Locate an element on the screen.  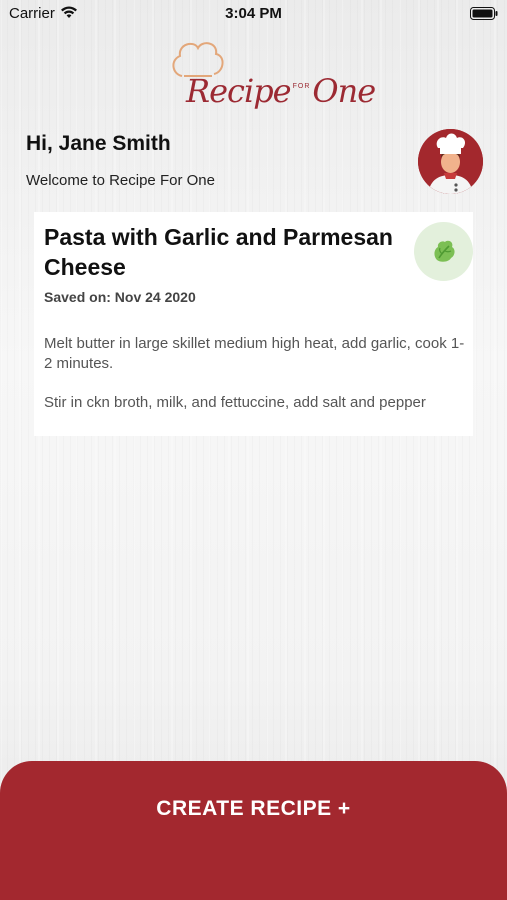
status-bar: Carrier 3:04 PM is located at coordinates (253, 14).